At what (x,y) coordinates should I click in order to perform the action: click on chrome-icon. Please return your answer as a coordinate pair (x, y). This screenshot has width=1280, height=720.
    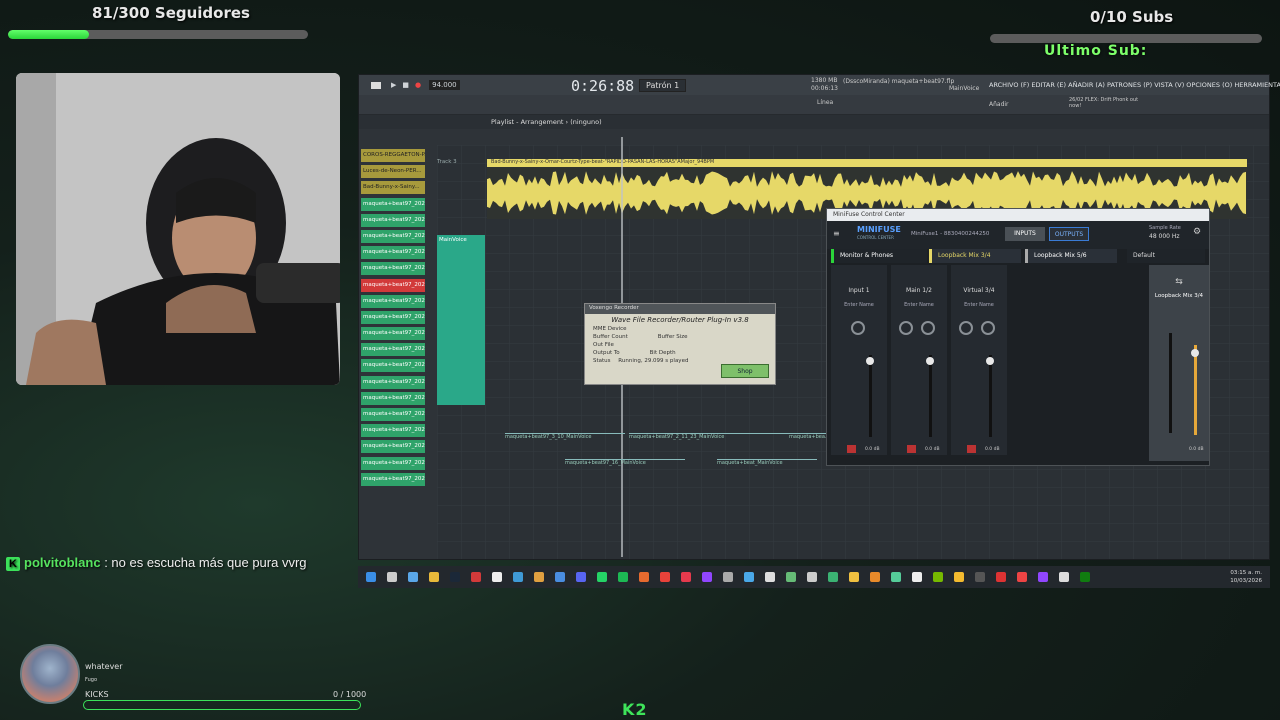
    Looking at the image, I should click on (665, 577).